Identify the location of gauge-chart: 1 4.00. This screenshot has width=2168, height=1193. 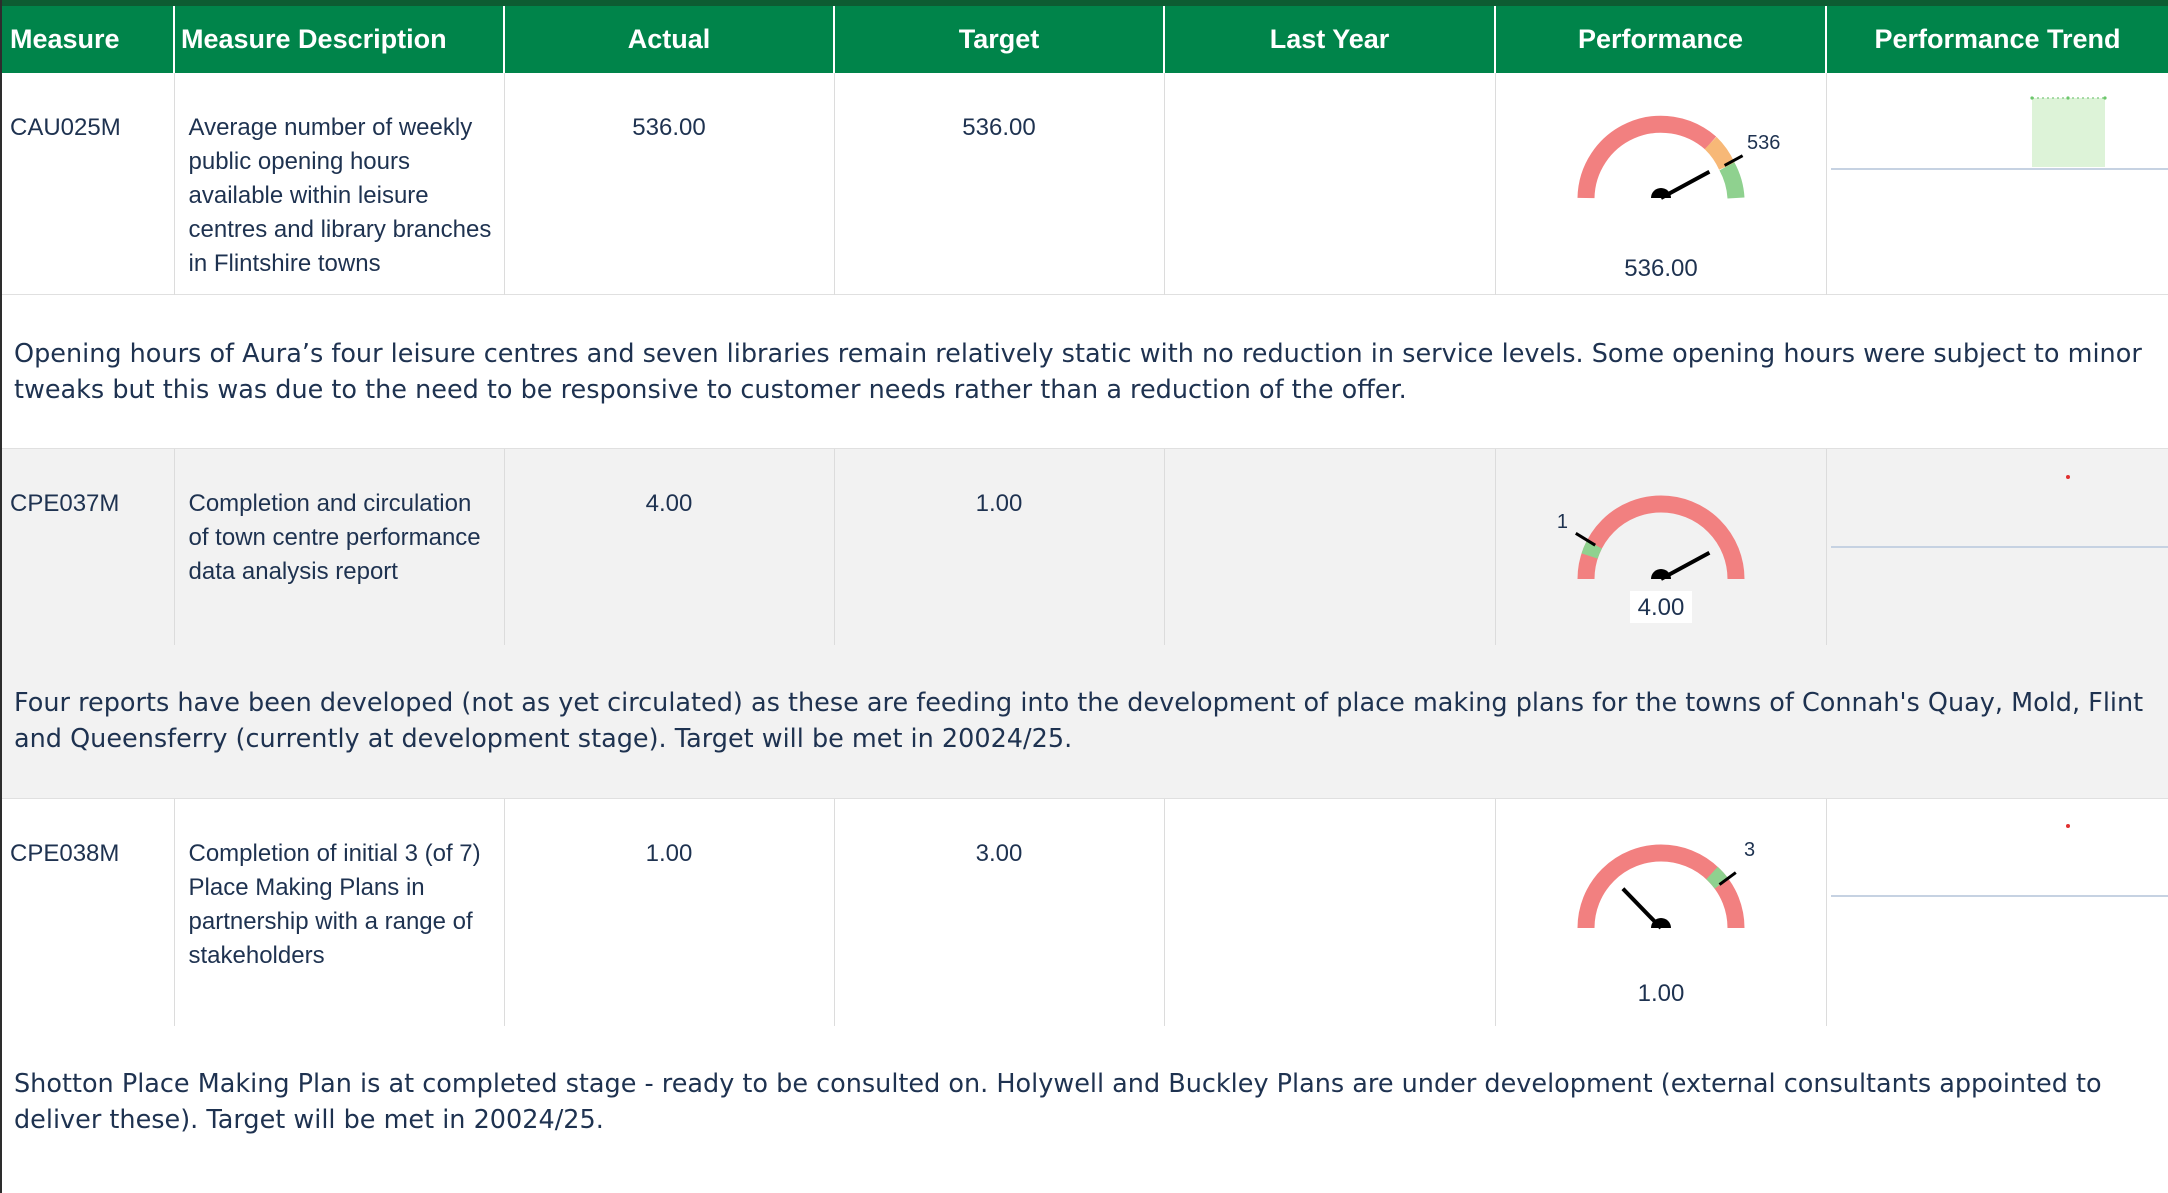
(1650, 559).